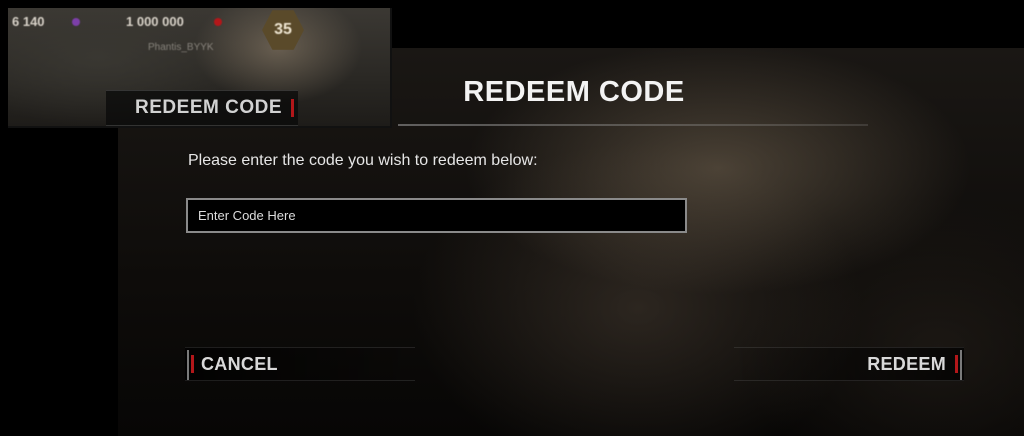 The height and width of the screenshot is (436, 1024). I want to click on header-divider, so click(633, 125).